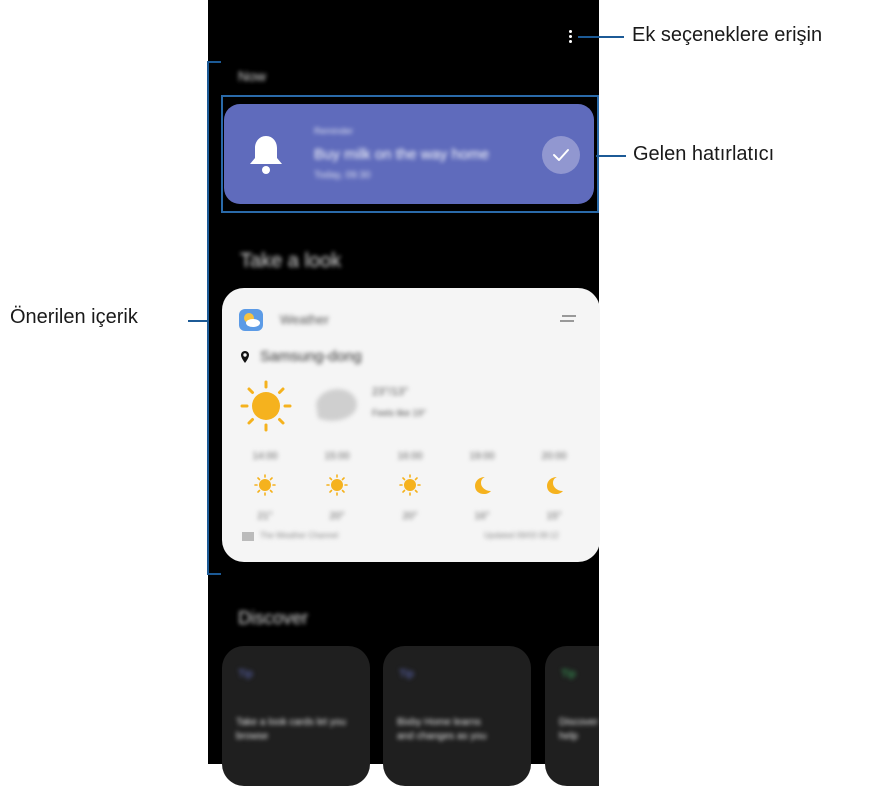 Image resolution: width=885 pixels, height=786 pixels. Describe the element at coordinates (704, 154) in the screenshot. I see `annotation-incoming-reminder: Gelen hatırlatıcı` at that location.